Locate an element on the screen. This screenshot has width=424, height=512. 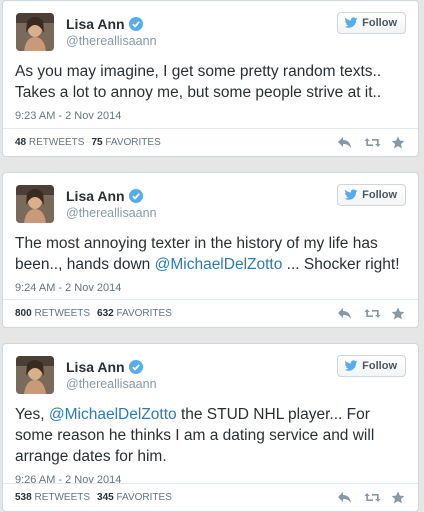
favorite-count: 345 FAVORITES is located at coordinates (134, 497).